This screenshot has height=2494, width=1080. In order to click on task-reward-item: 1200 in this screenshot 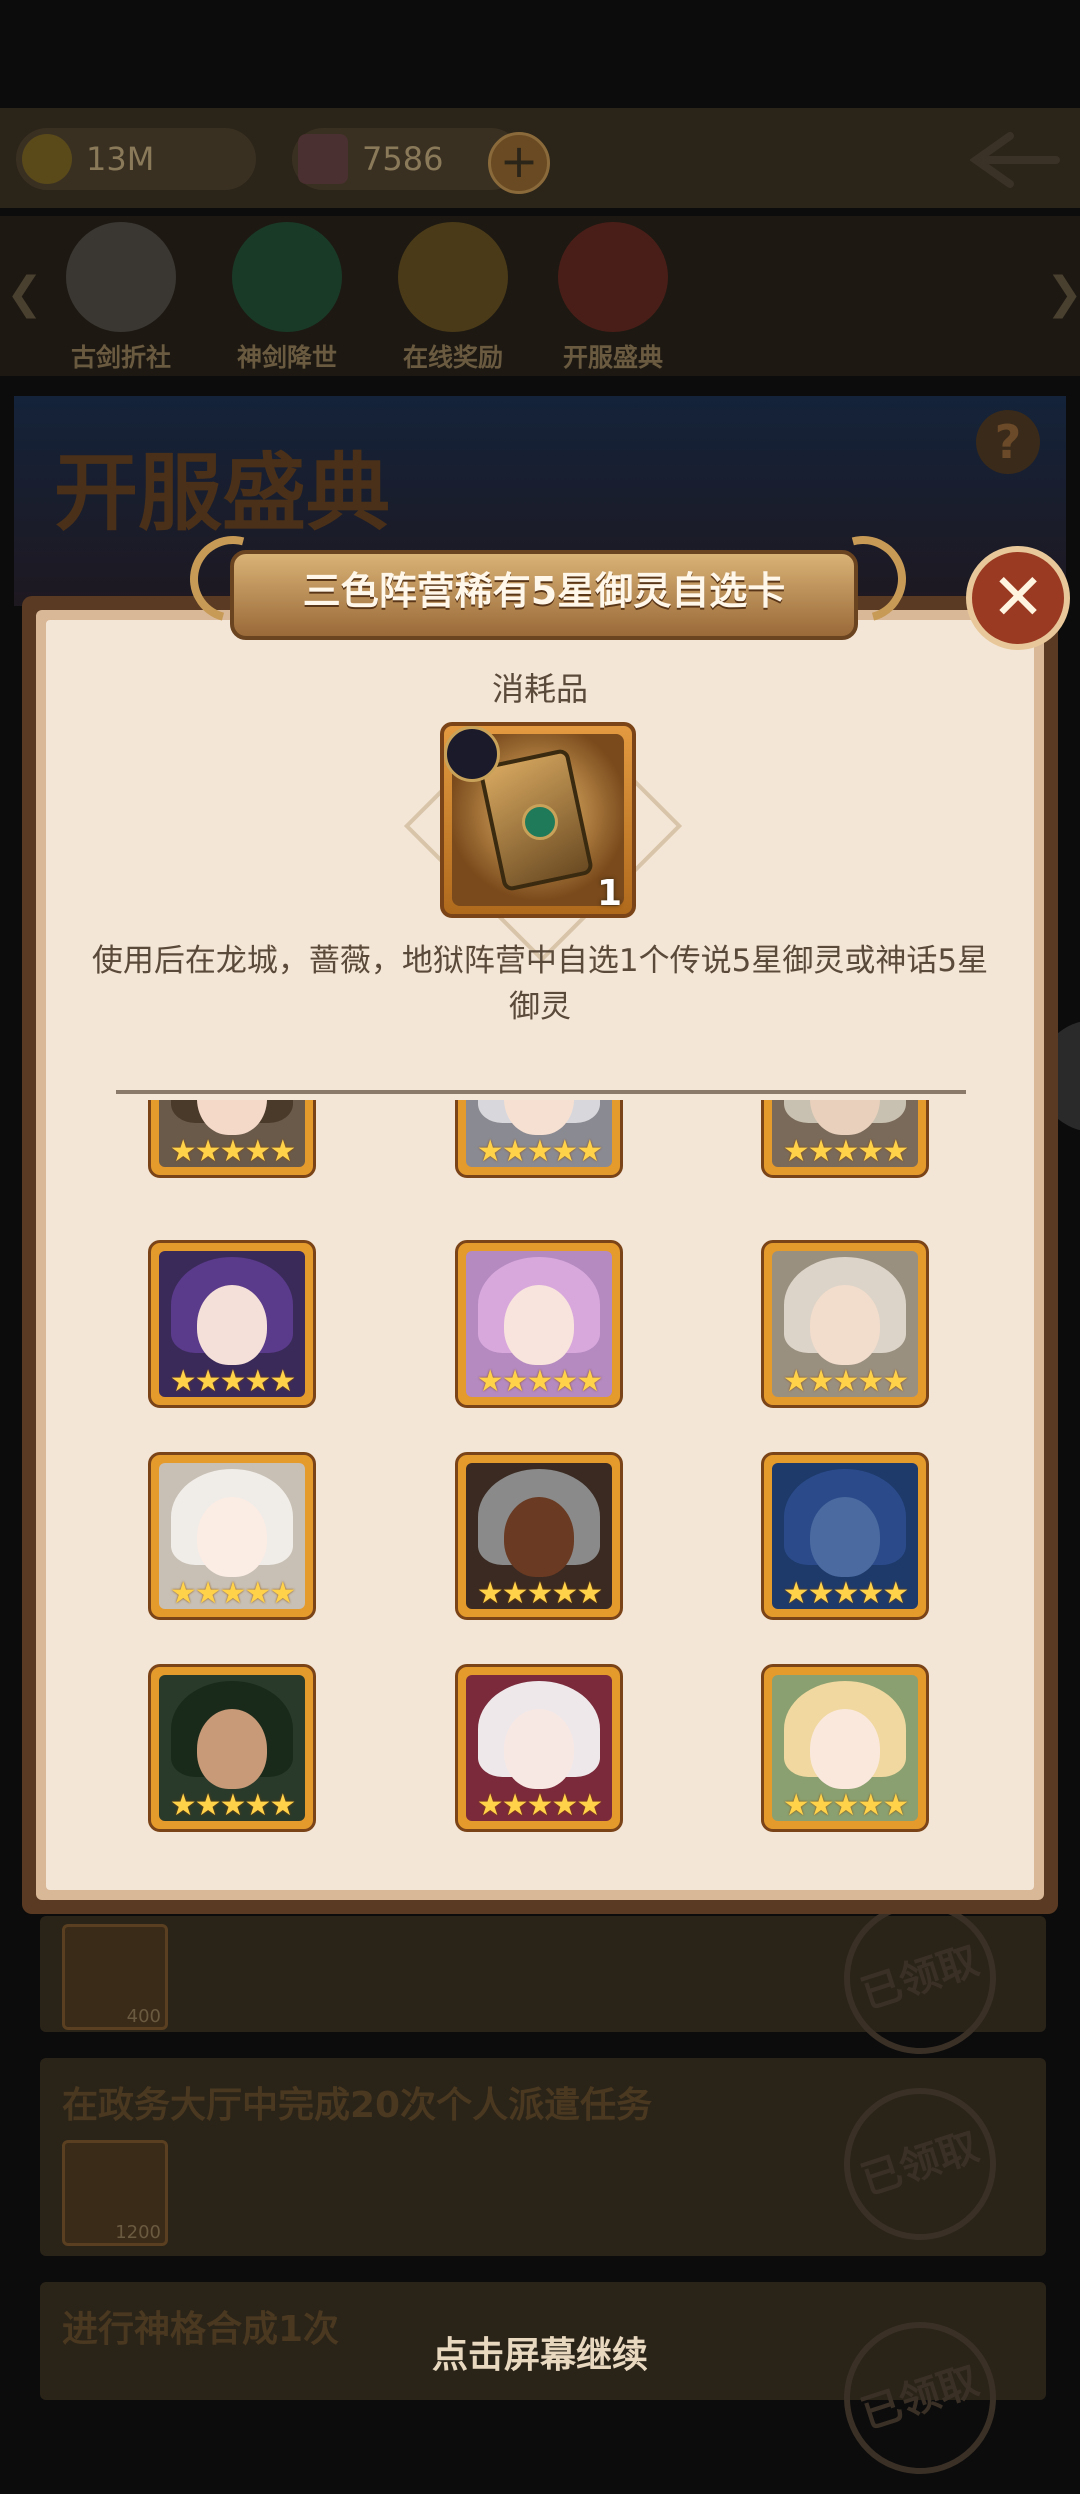, I will do `click(115, 2193)`.